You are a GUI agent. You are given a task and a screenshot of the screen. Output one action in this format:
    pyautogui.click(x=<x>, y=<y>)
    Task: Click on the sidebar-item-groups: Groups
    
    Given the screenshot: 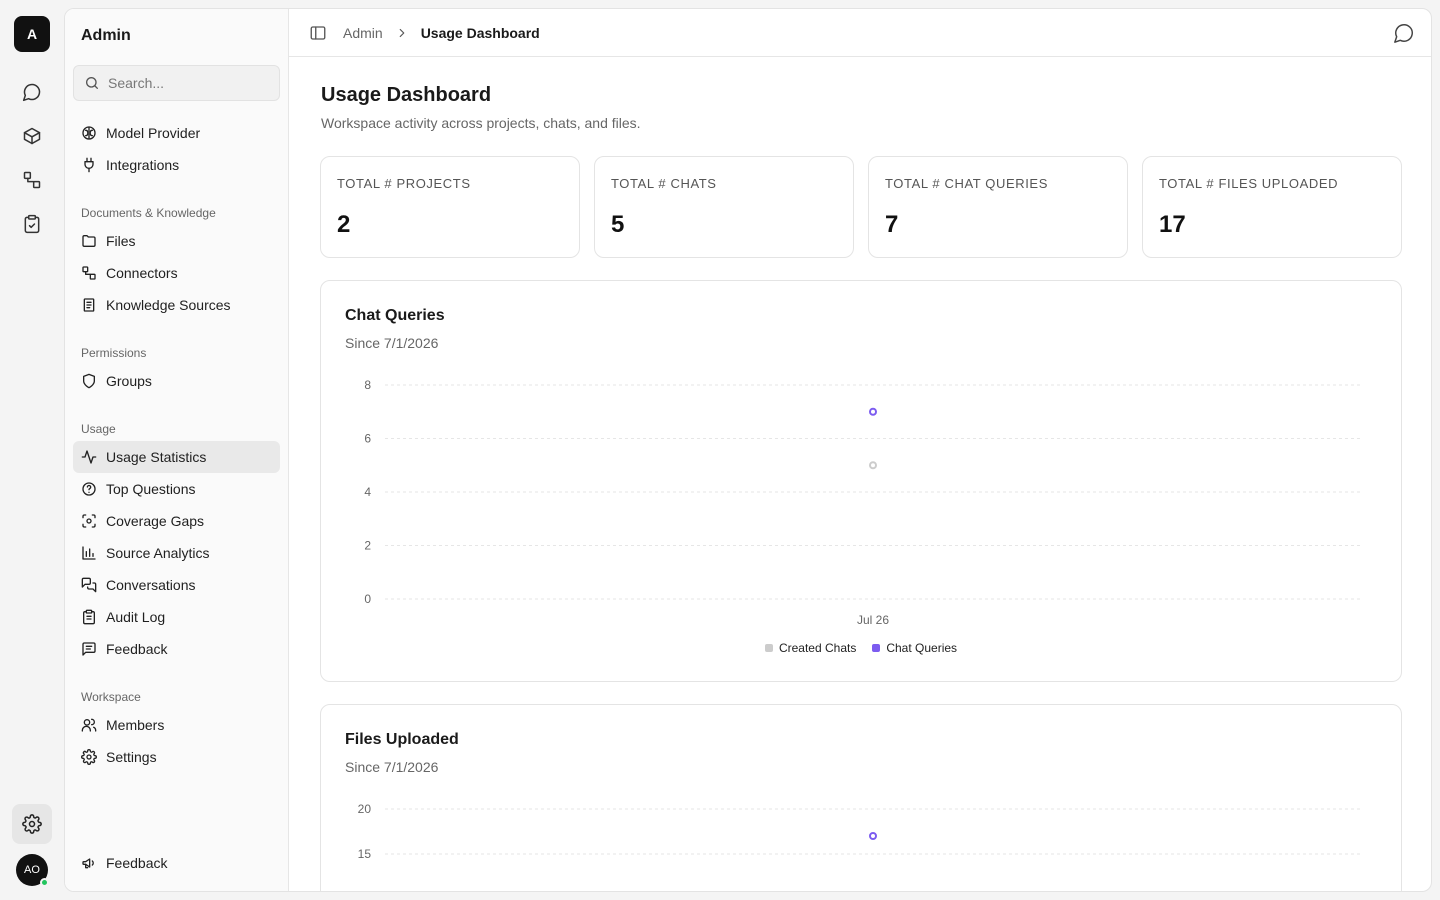 What is the action you would take?
    pyautogui.click(x=176, y=381)
    